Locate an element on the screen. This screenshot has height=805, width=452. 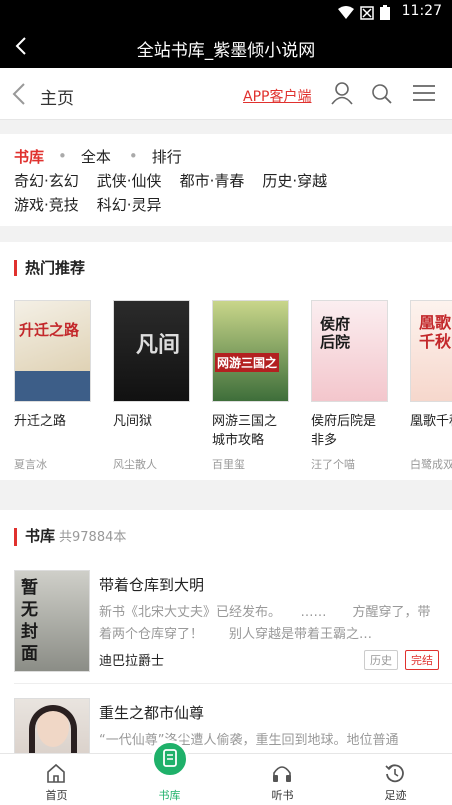
book-cover: 暂无封面 is located at coordinates (52, 621).